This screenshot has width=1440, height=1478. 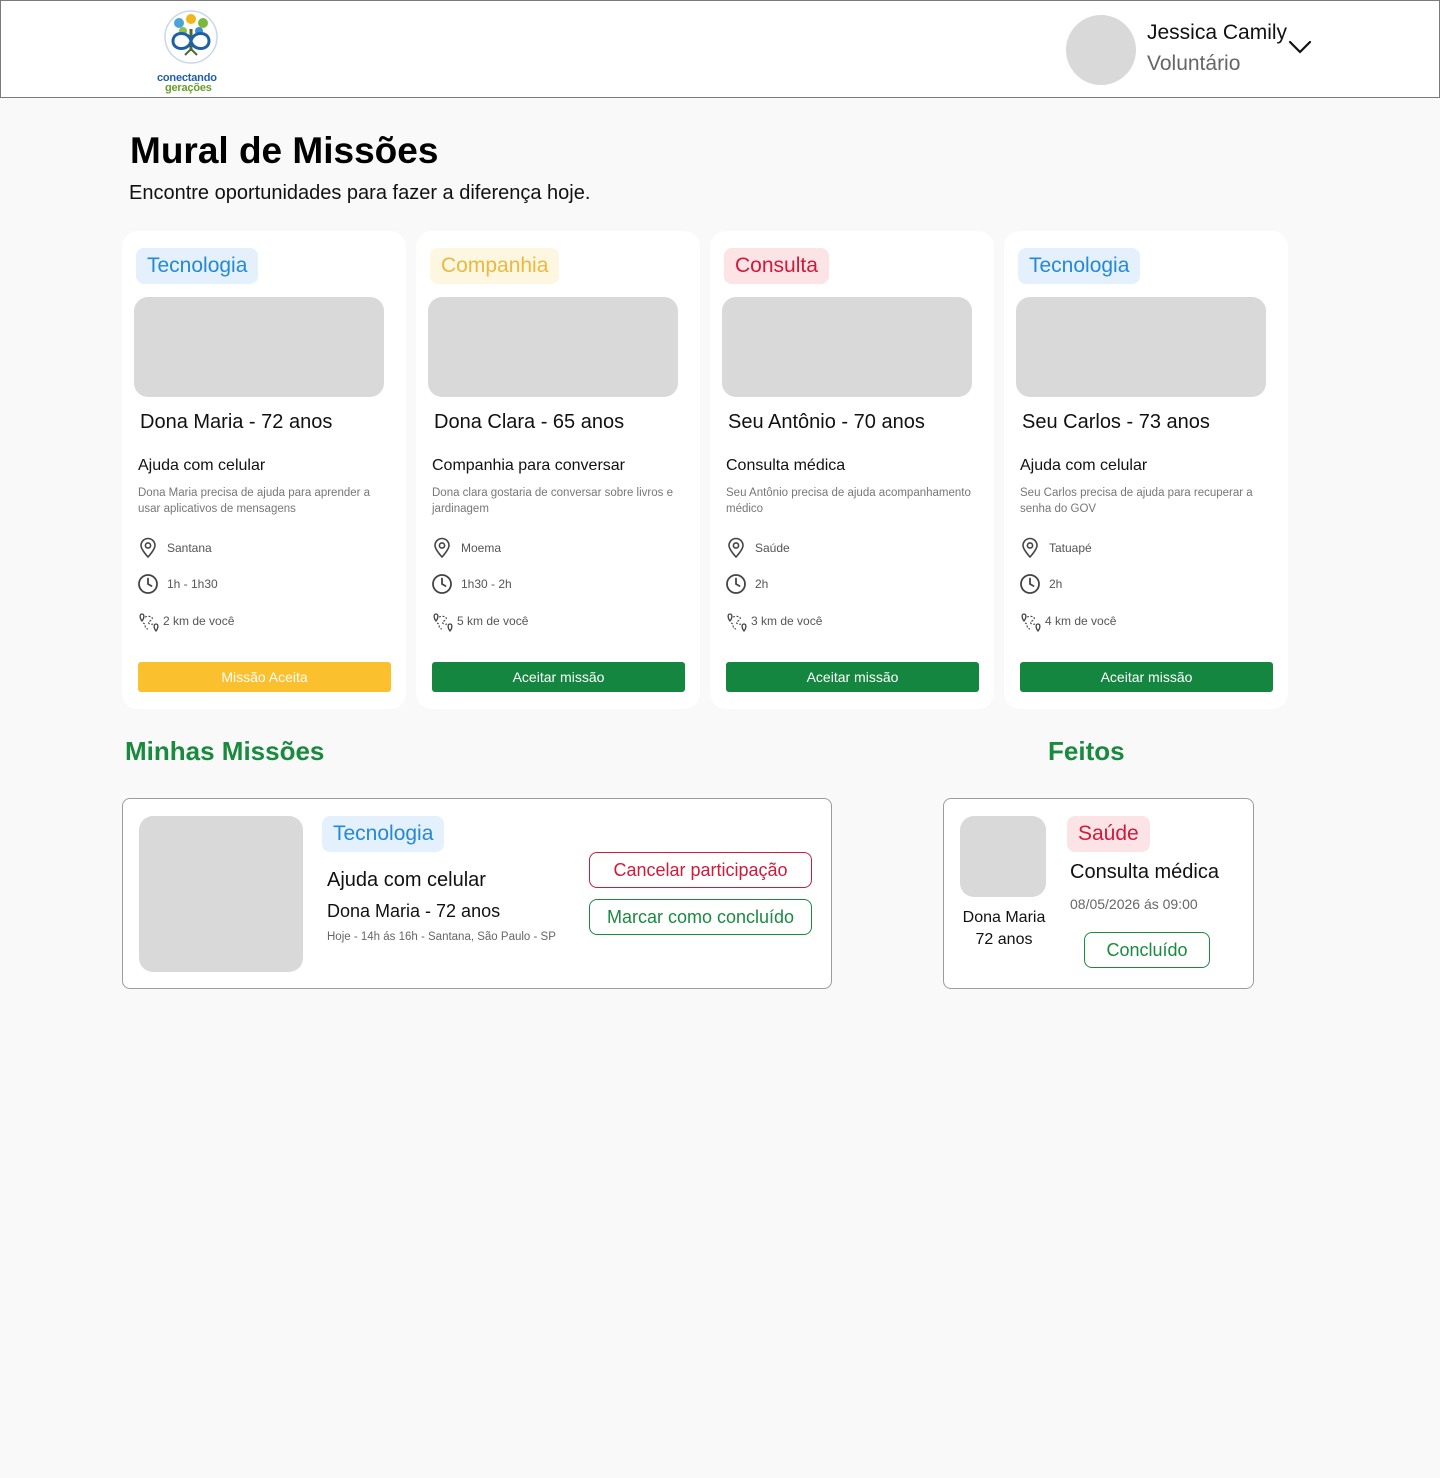 I want to click on achievements-title: Feitos, so click(x=1086, y=751).